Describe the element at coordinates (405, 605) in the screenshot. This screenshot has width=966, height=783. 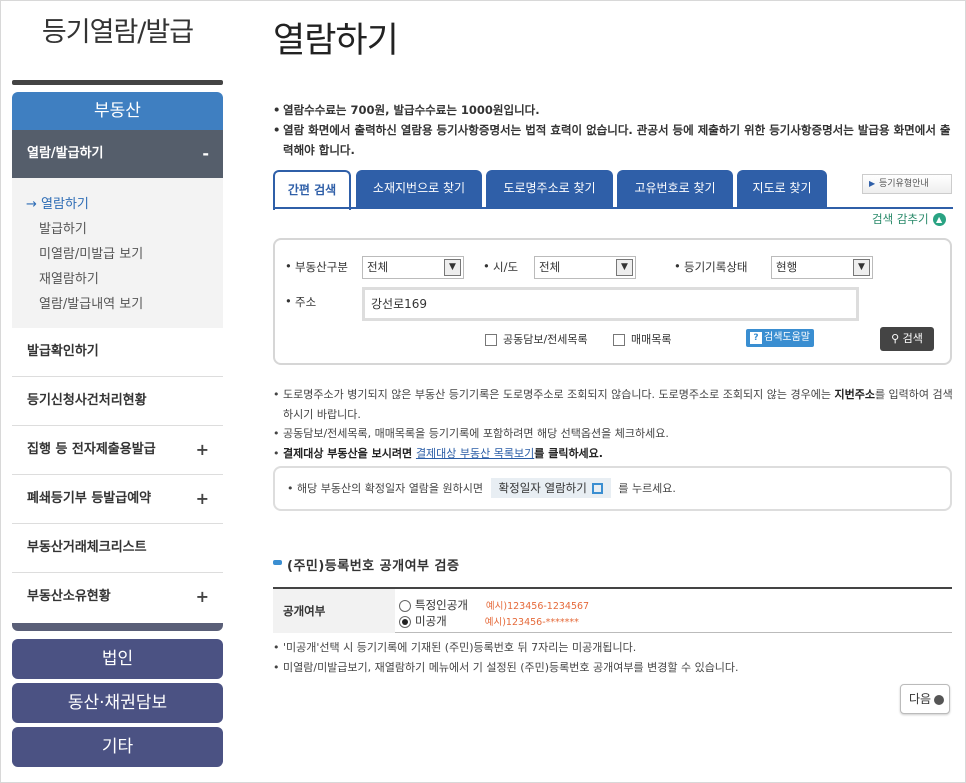
I see `radio-icon` at that location.